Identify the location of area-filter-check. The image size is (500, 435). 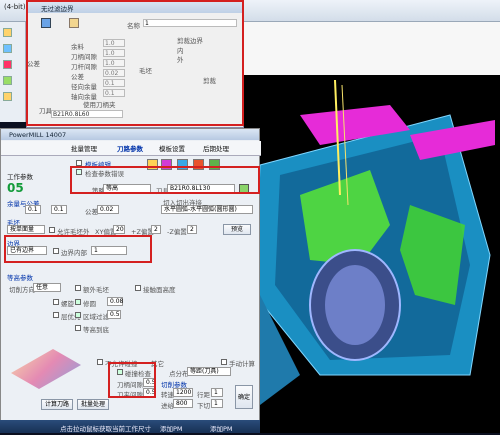
(78, 315).